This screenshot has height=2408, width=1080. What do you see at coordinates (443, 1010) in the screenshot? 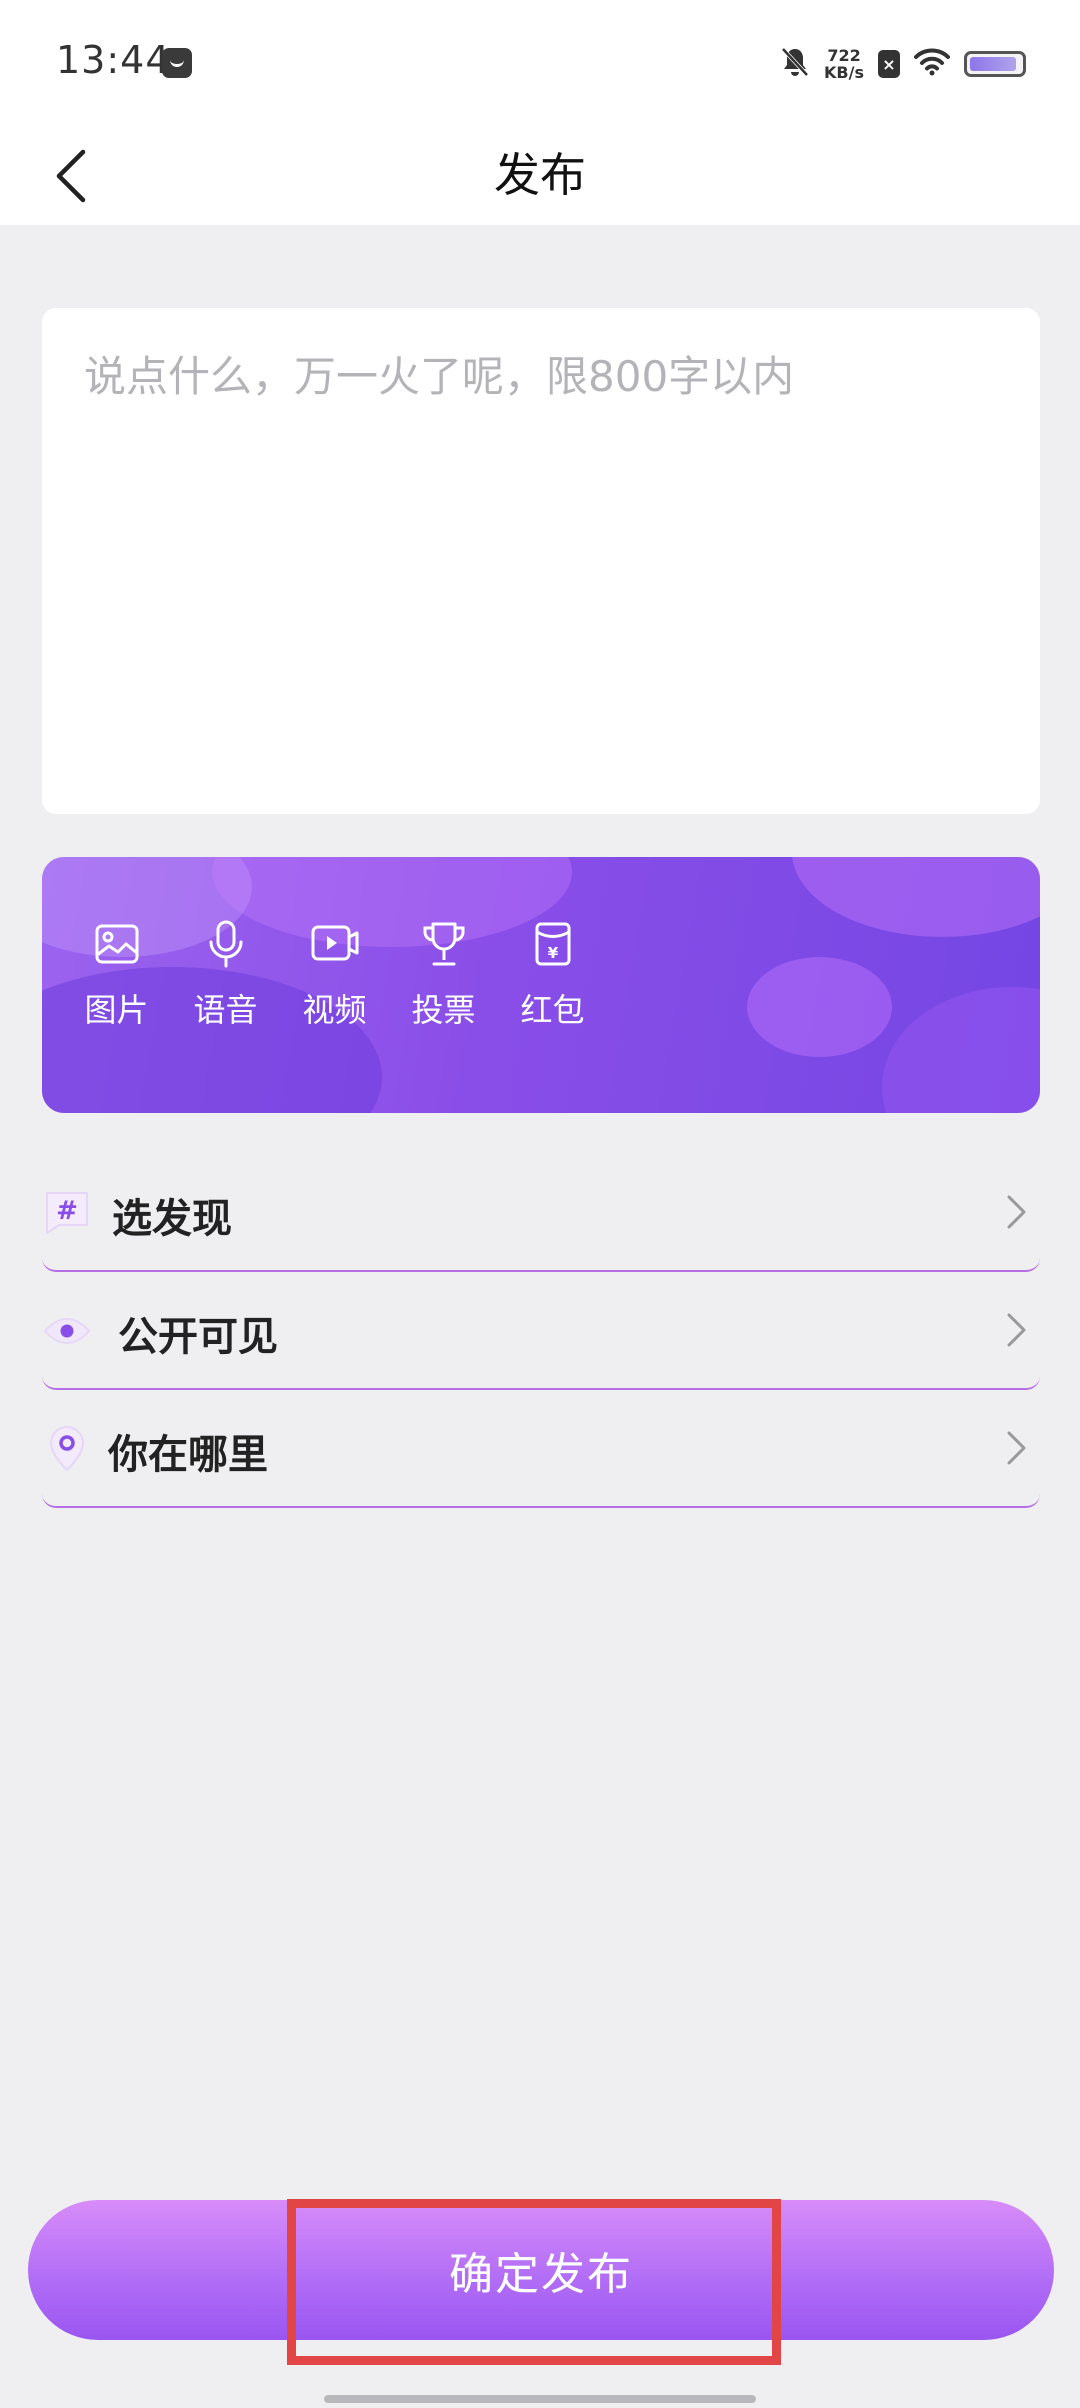
I see `tool-vote-label: 投票` at bounding box center [443, 1010].